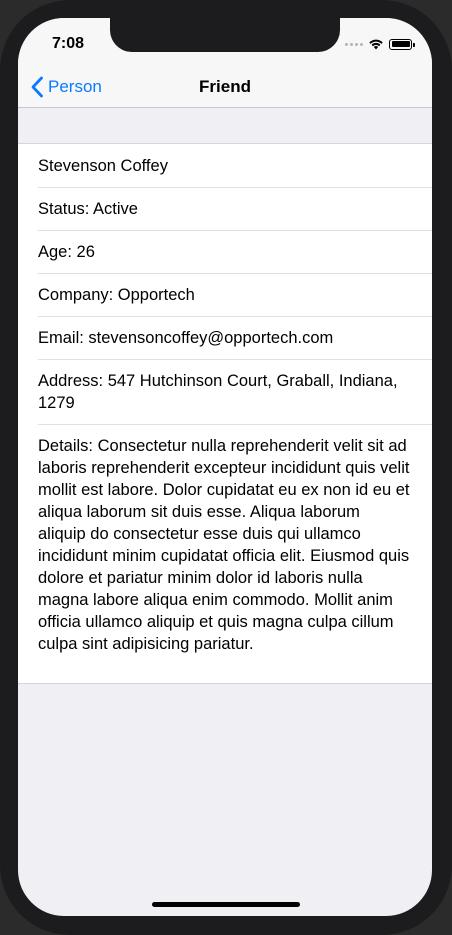  Describe the element at coordinates (225, 35) in the screenshot. I see `notch` at that location.